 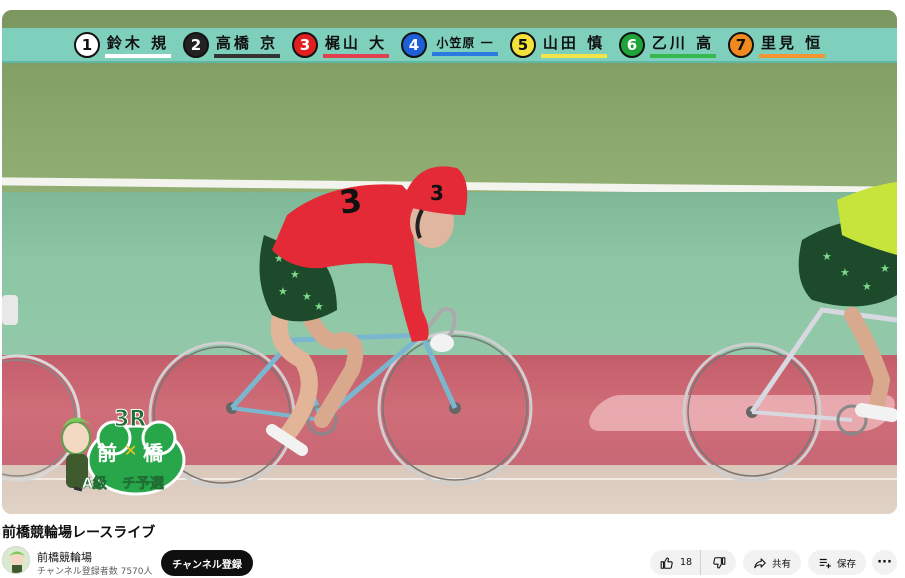 I want to click on share-label: 共有, so click(x=781, y=564).